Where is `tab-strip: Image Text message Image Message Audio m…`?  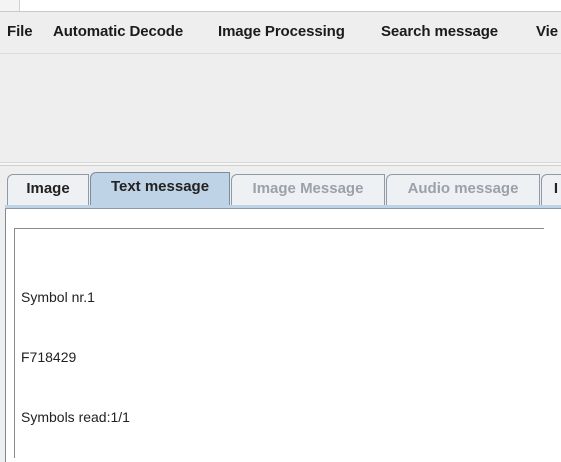 tab-strip: Image Text message Image Message Audio m… is located at coordinates (280, 186).